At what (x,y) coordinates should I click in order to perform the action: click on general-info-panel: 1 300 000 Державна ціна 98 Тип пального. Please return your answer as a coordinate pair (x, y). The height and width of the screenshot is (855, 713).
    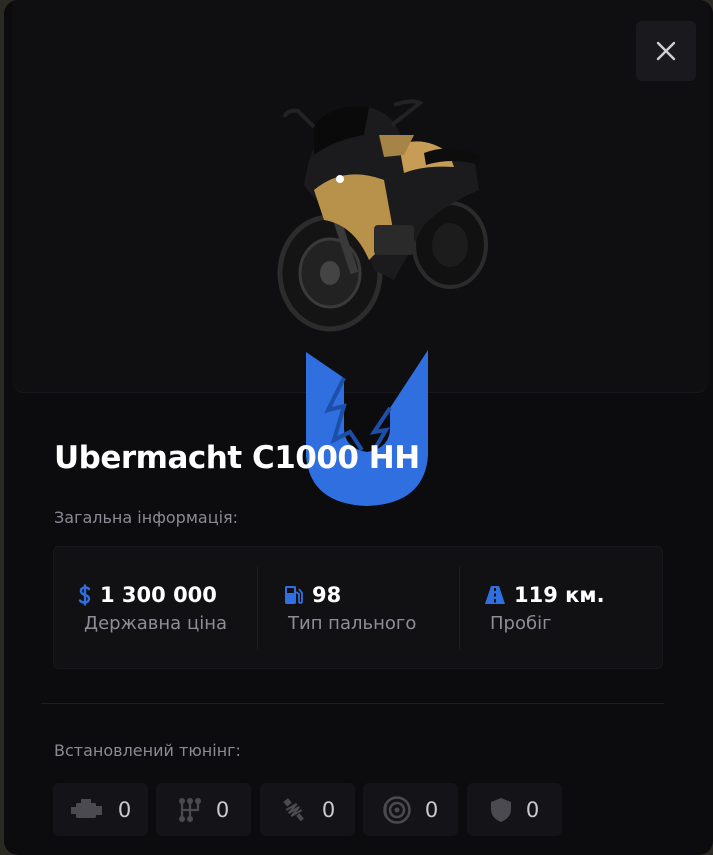
    Looking at the image, I should click on (358, 607).